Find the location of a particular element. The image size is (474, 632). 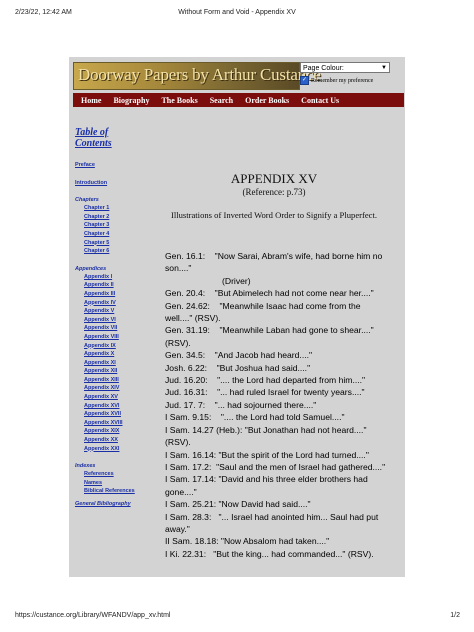

chapters-heading: Chapters is located at coordinates (87, 200).